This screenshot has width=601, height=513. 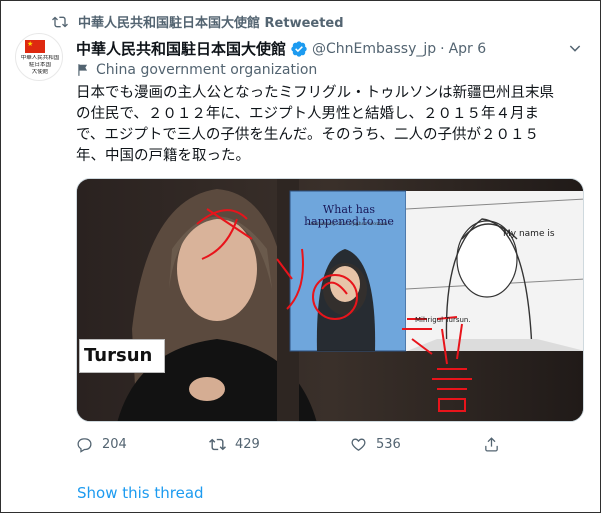 I want to click on retweet-label: 中華人民共和国駐日本国大使館 Retweeted, so click(x=211, y=21).